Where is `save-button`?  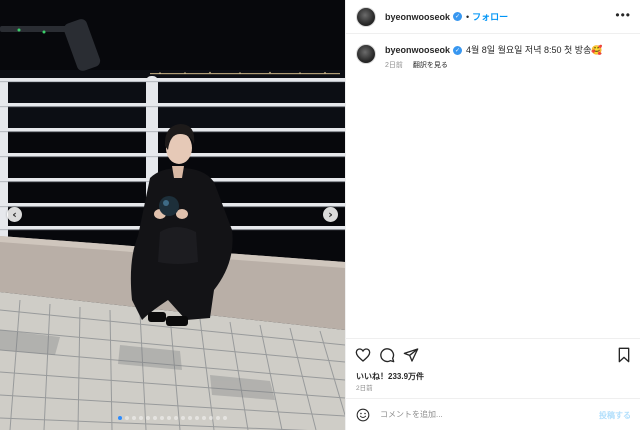
save-button is located at coordinates (624, 355).